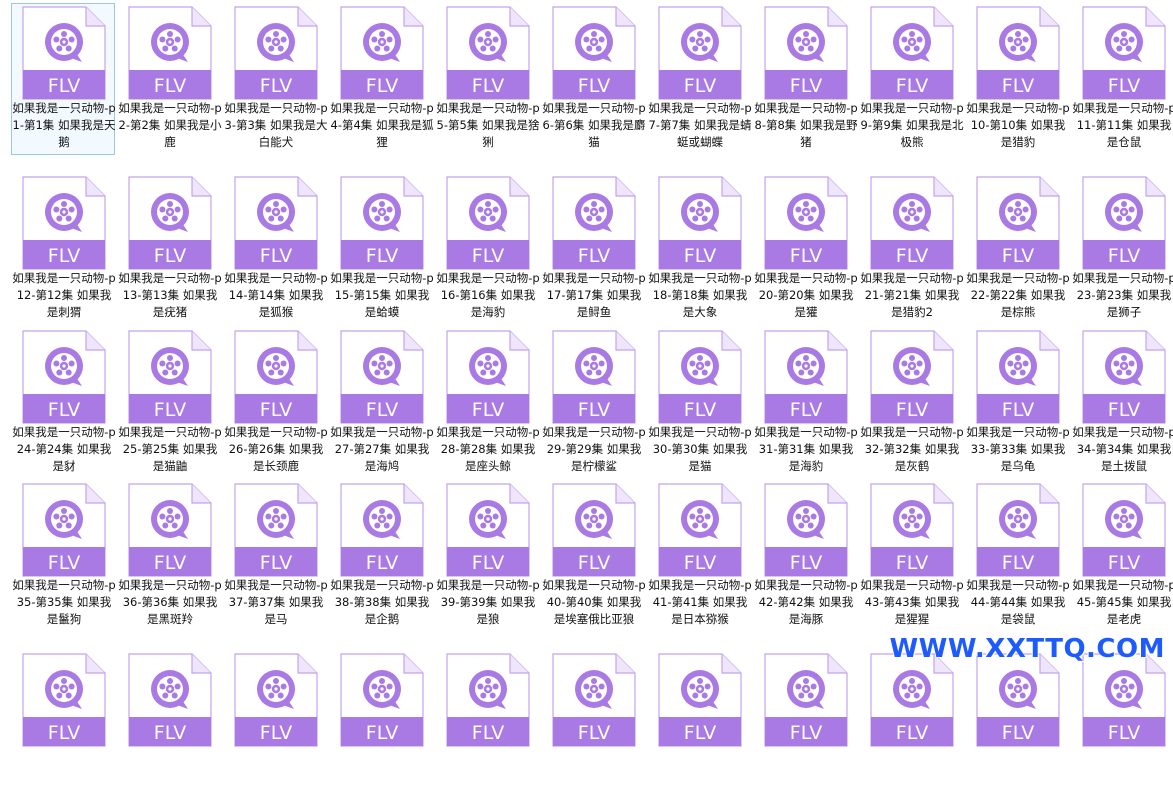 The height and width of the screenshot is (802, 1173). I want to click on file-item: FLV 如果我是一只动物-p11-第11集 如果我是仓鼠, so click(1122, 79).